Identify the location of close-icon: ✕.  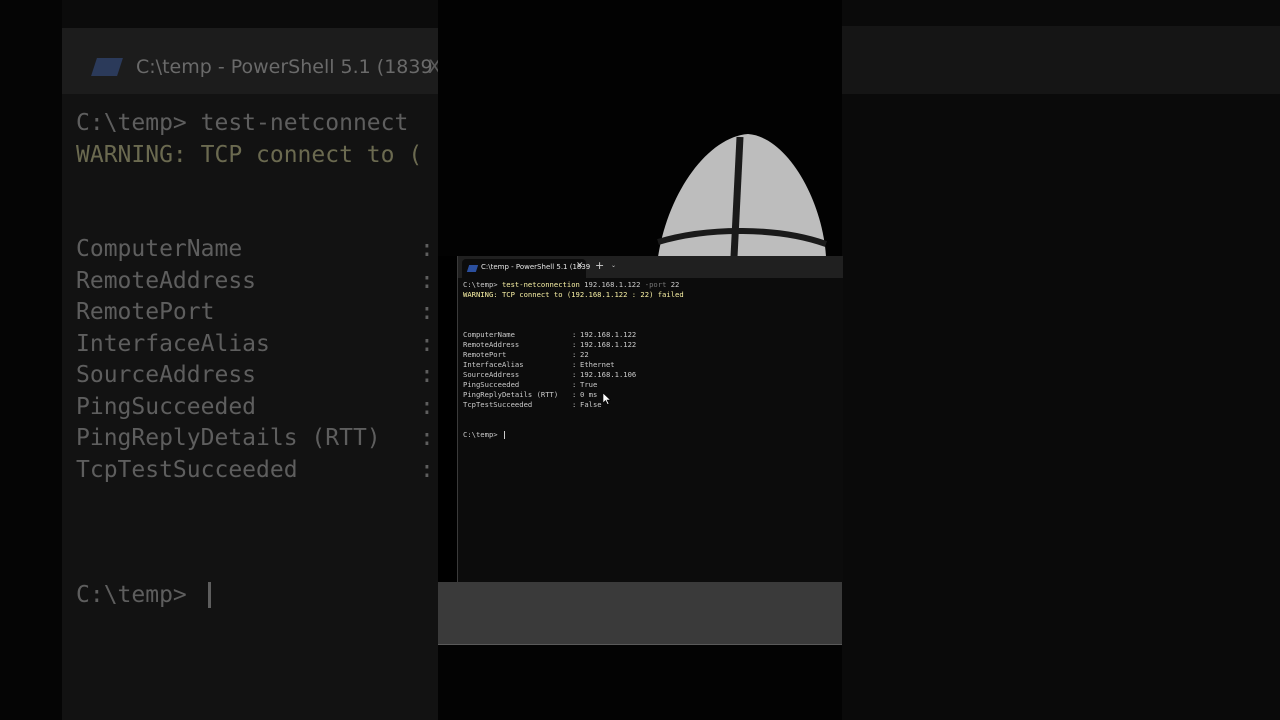
(580, 266).